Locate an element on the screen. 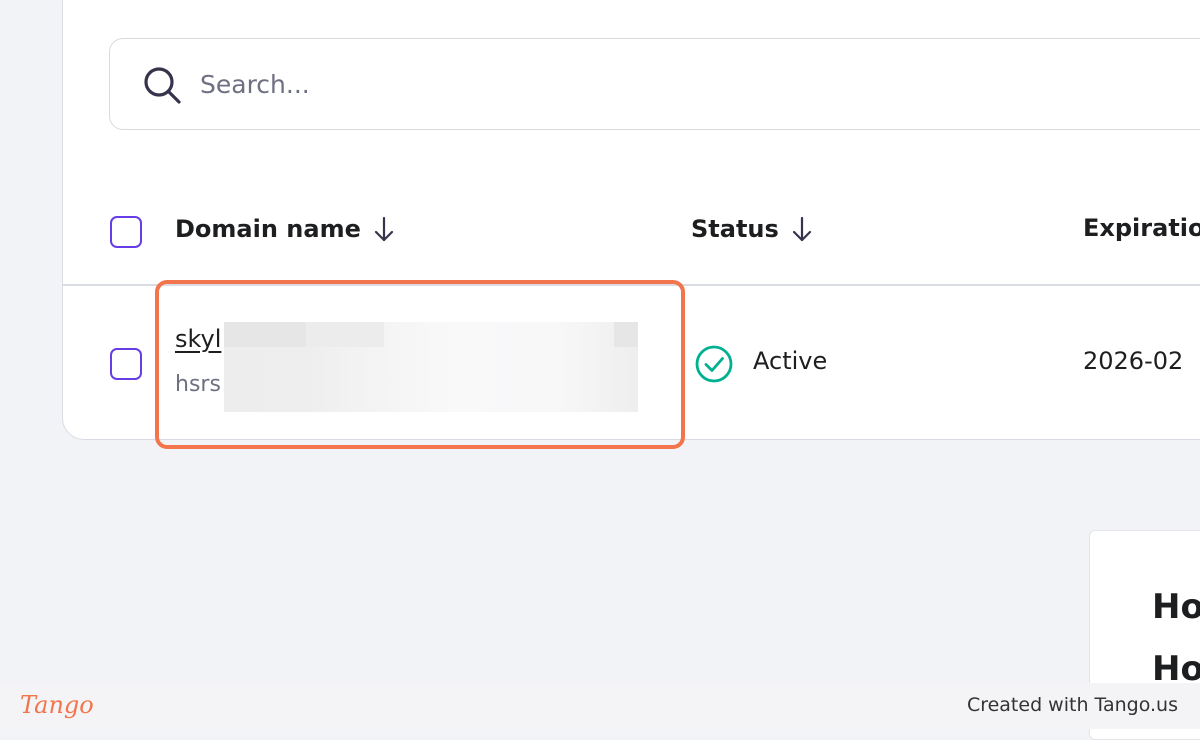 This screenshot has height=740, width=1200. tango-logo: Tango is located at coordinates (57, 705).